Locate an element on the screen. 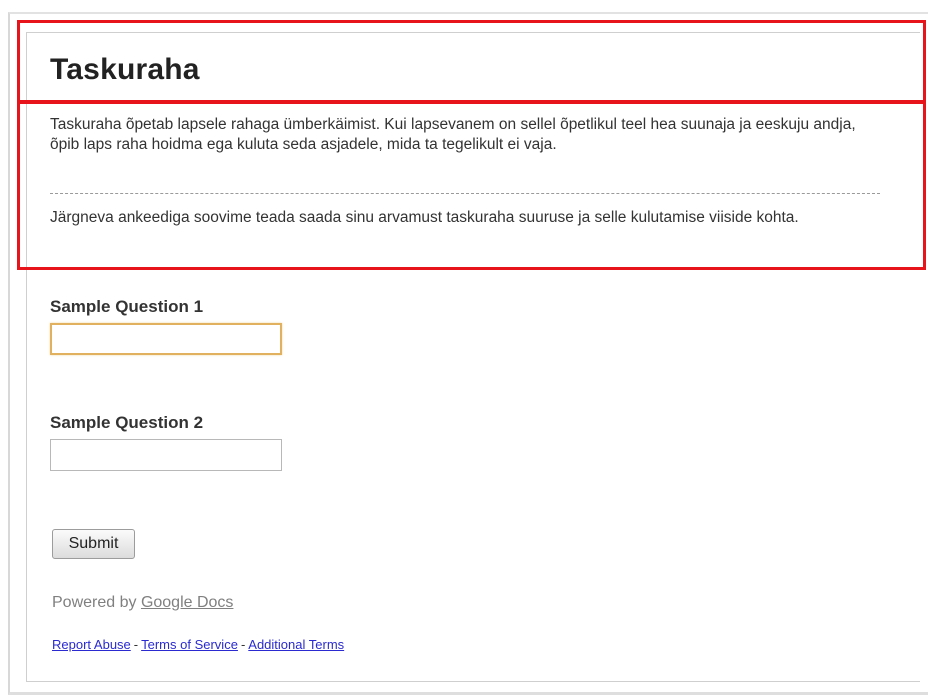  additional-terms-link: Additional Terms is located at coordinates (296, 644).